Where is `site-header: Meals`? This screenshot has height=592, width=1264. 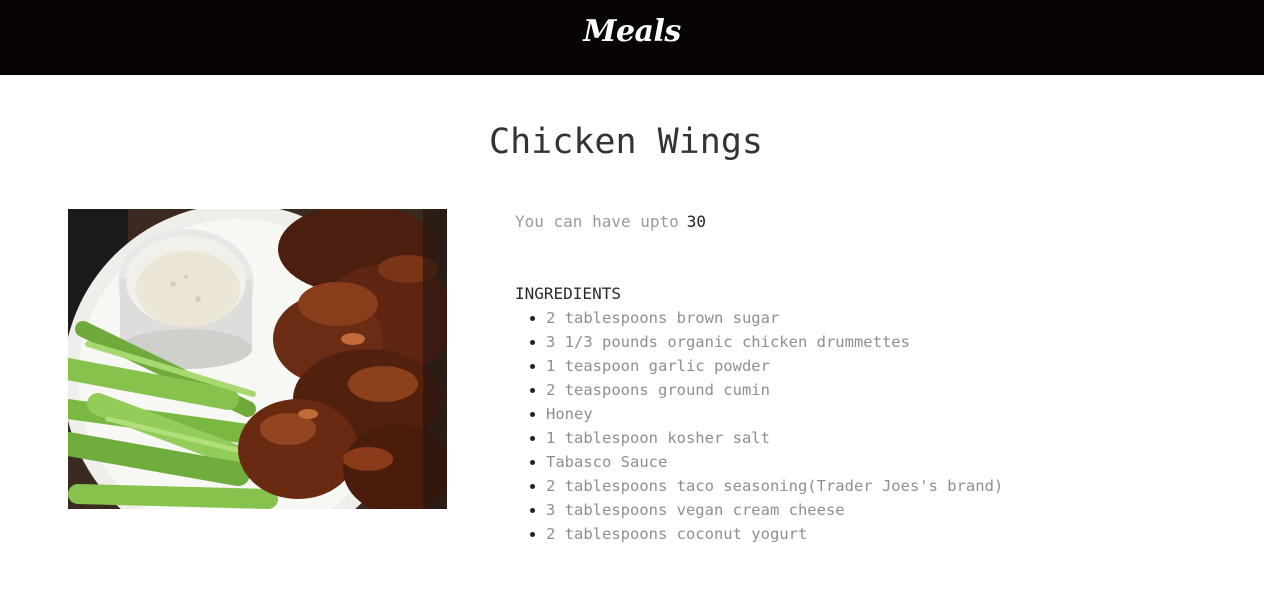 site-header: Meals is located at coordinates (632, 37).